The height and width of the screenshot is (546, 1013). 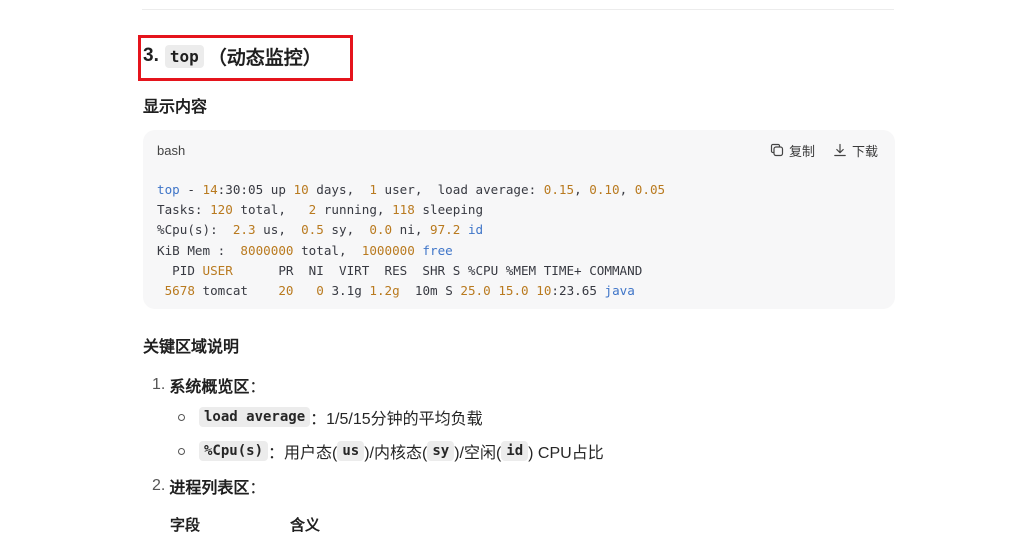 I want to click on code-token: %Cpu(s):, so click(x=195, y=230).